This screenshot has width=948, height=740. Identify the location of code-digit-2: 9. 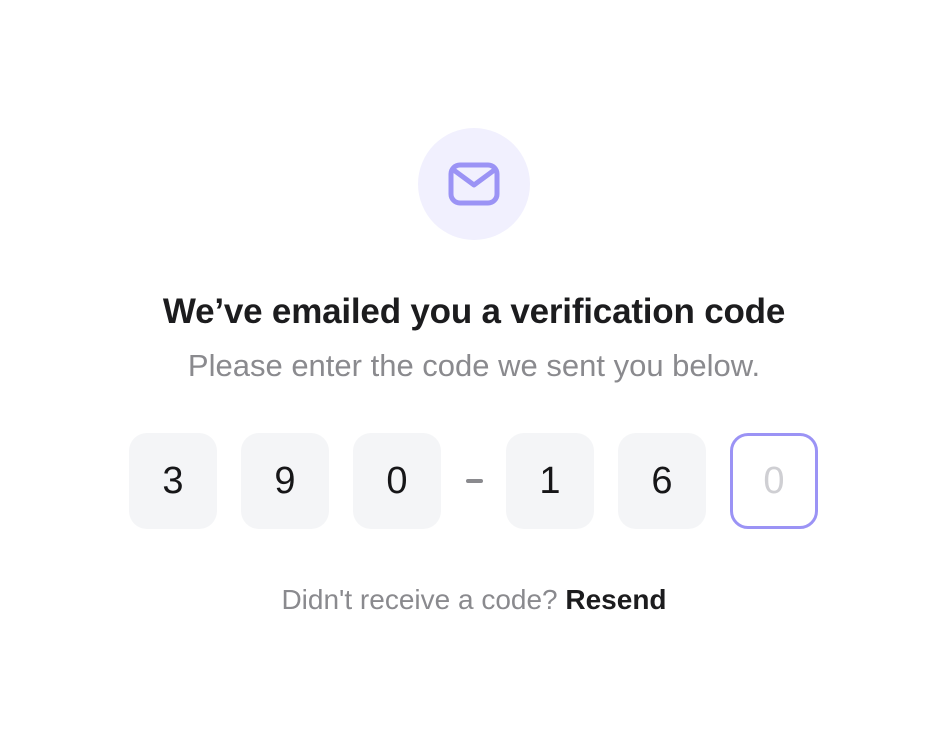
(285, 481).